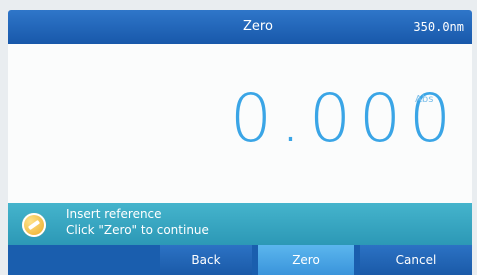  What do you see at coordinates (424, 99) in the screenshot?
I see `absorbance-unit: Abs` at bounding box center [424, 99].